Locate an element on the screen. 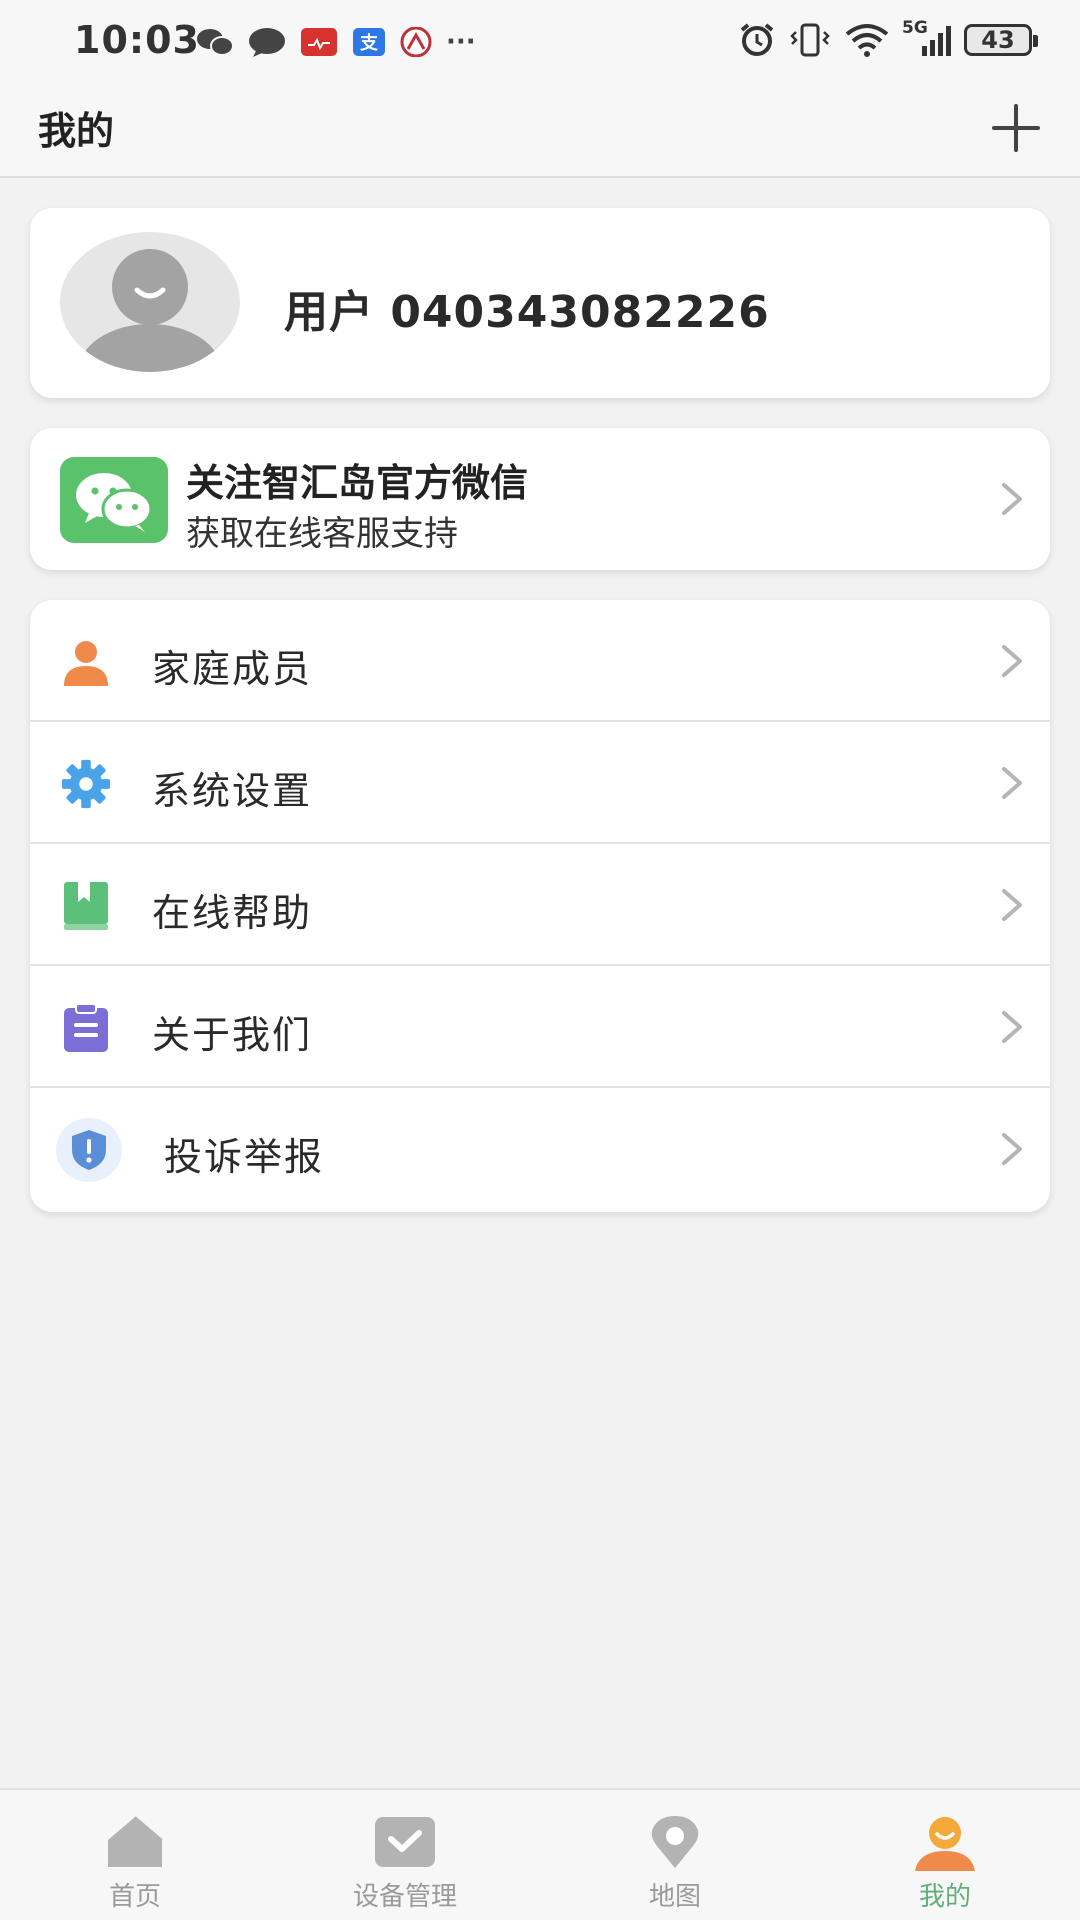 The image size is (1080, 1920). plus-icon is located at coordinates (1016, 128).